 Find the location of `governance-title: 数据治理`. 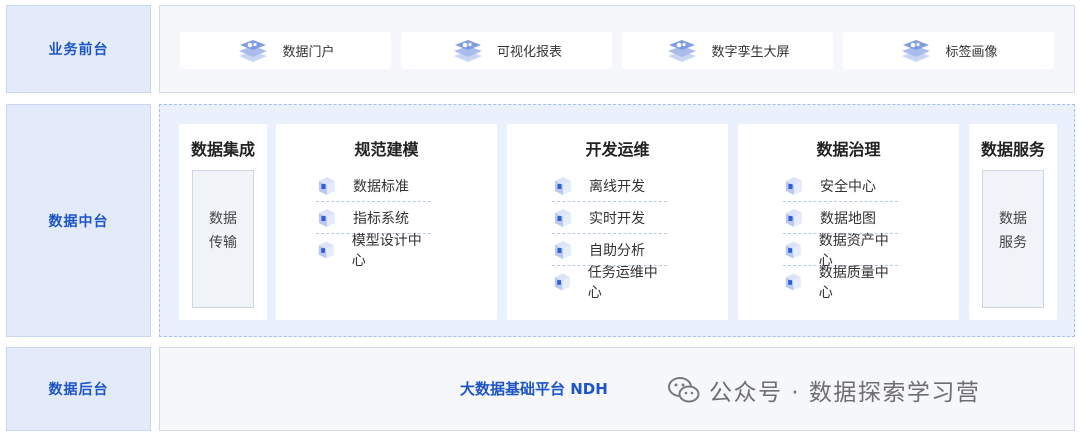

governance-title: 数据治理 is located at coordinates (848, 149).